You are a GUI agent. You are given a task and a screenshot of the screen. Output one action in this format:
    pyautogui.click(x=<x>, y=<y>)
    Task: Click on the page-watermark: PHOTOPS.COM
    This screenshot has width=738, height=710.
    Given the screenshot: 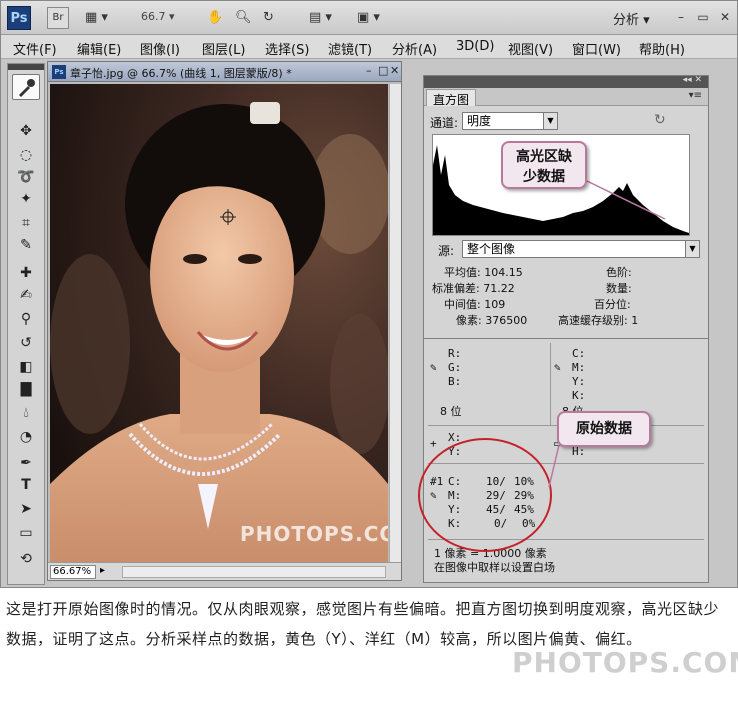 What is the action you would take?
    pyautogui.click(x=625, y=662)
    